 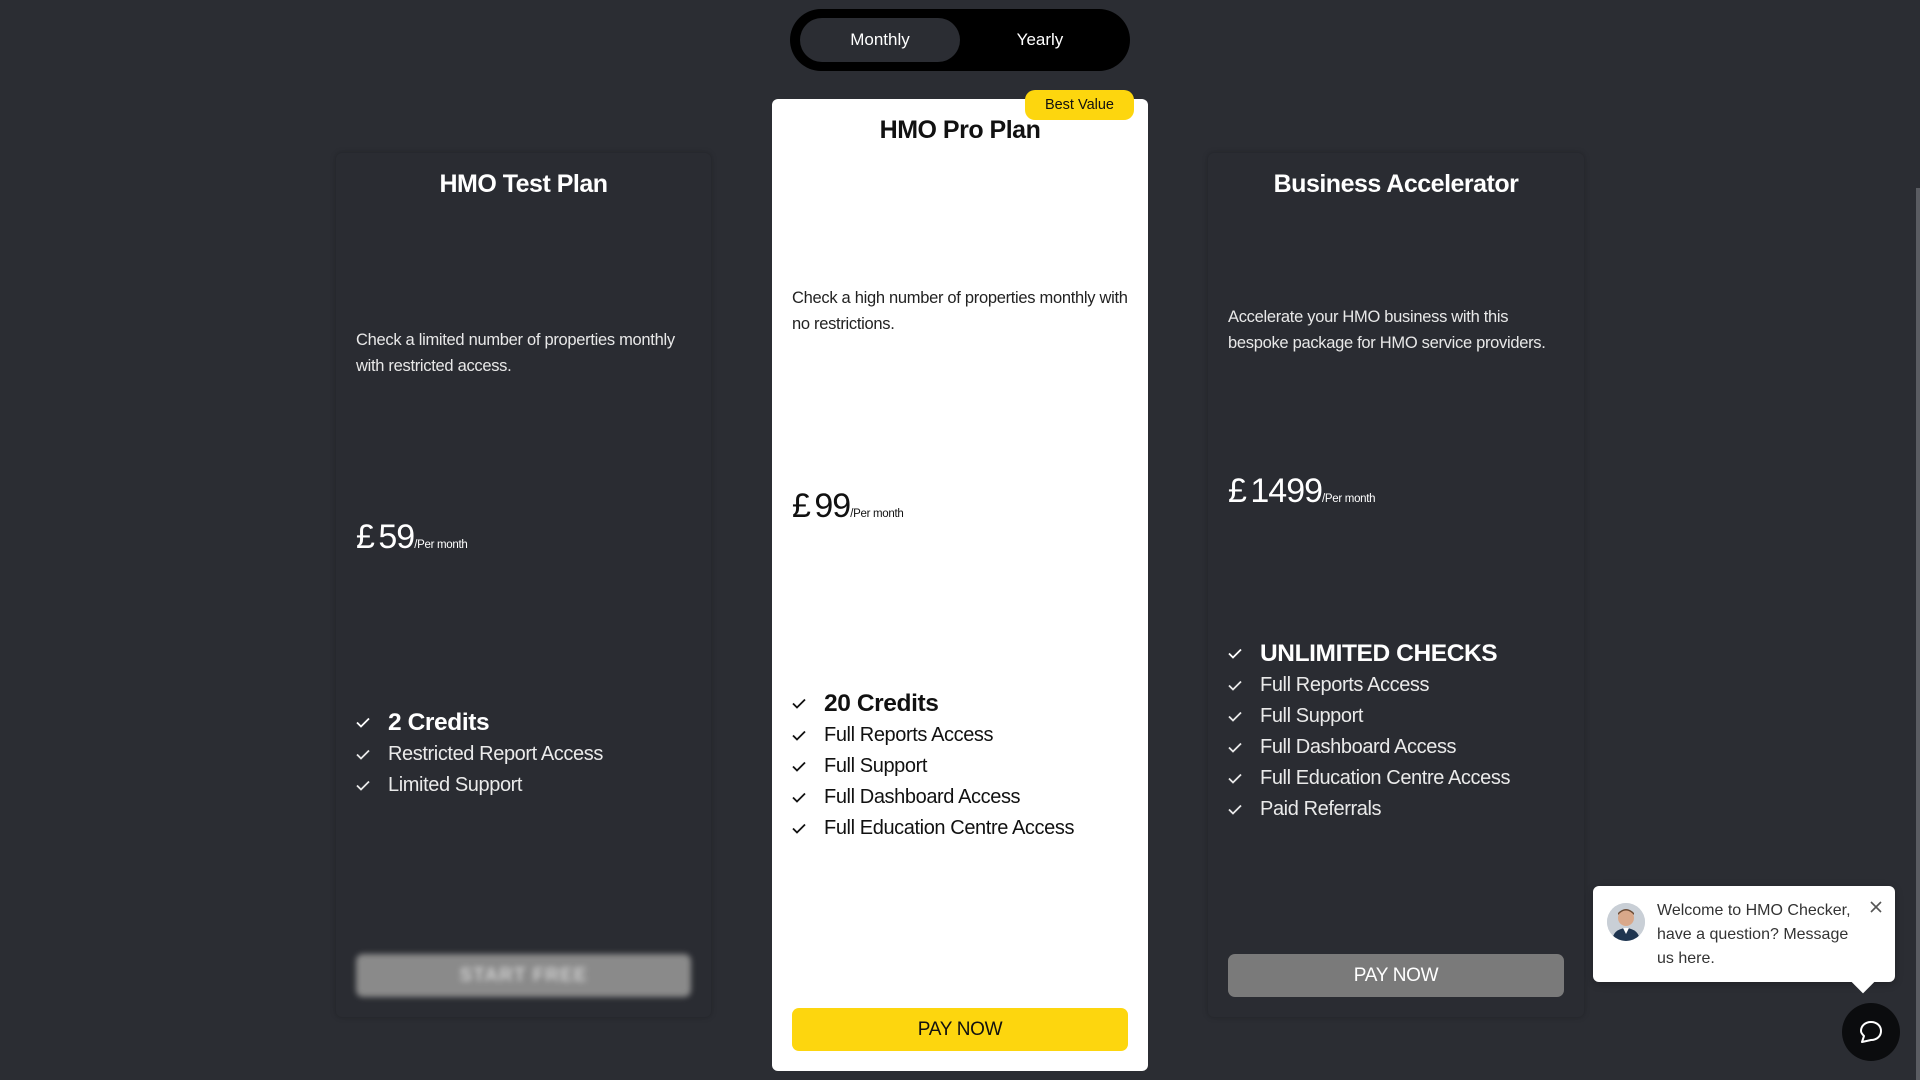 I want to click on feature-label: Restricted Report Access, so click(x=495, y=754).